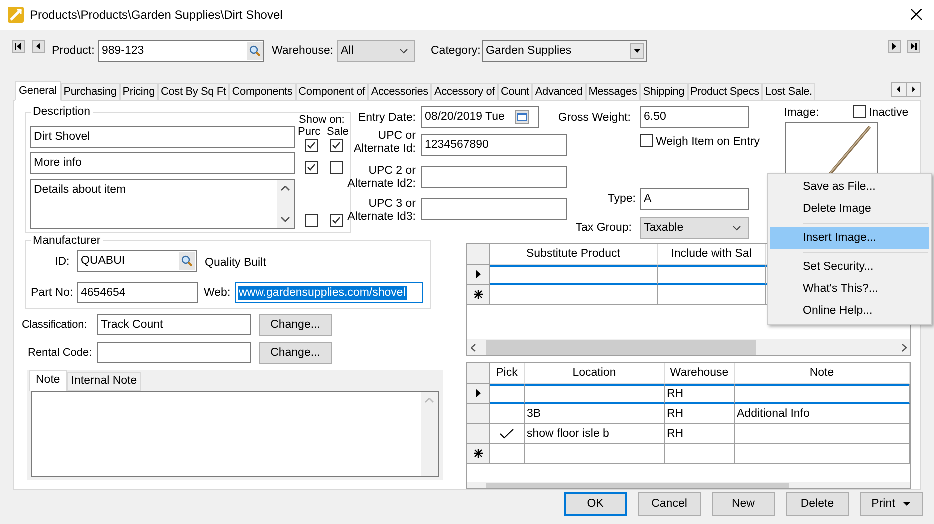 This screenshot has width=934, height=524. What do you see at coordinates (594, 118) in the screenshot?
I see `gross-weight-label: Gross Weight:` at bounding box center [594, 118].